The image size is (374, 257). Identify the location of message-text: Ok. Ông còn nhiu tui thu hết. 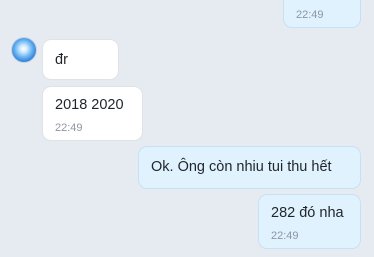
(241, 167).